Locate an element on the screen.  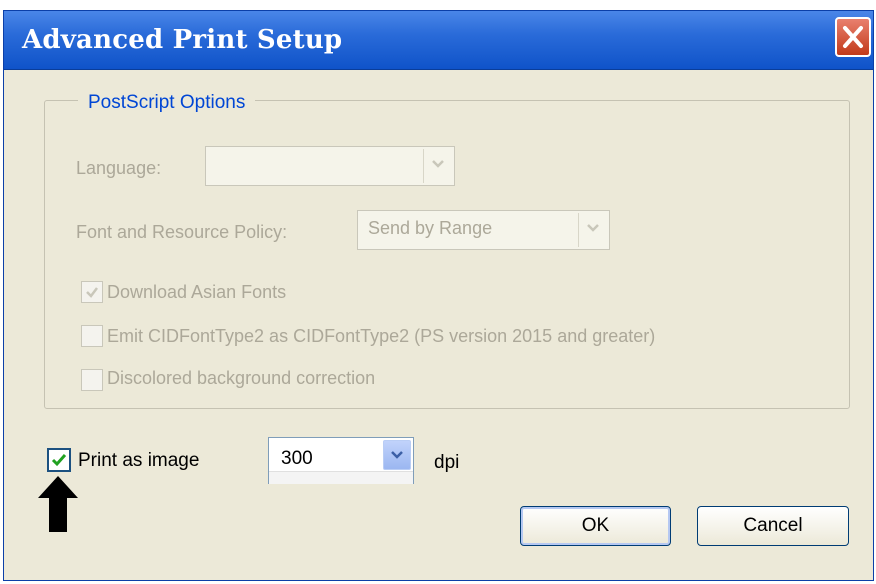
cancel-button: Cancel is located at coordinates (773, 526).